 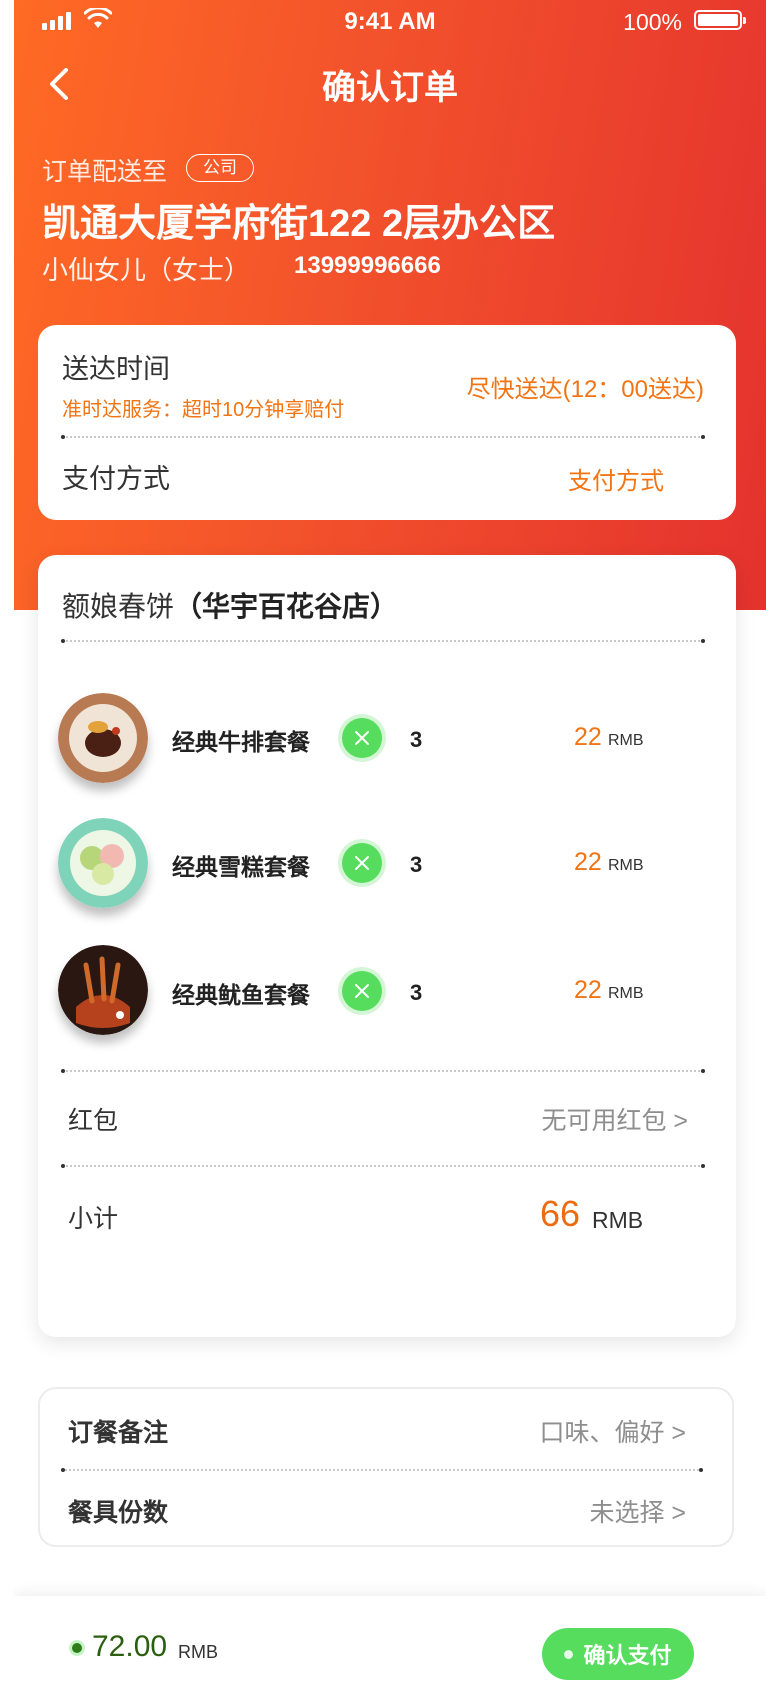 I want to click on subtotal-label: 小计, so click(x=93, y=1219).